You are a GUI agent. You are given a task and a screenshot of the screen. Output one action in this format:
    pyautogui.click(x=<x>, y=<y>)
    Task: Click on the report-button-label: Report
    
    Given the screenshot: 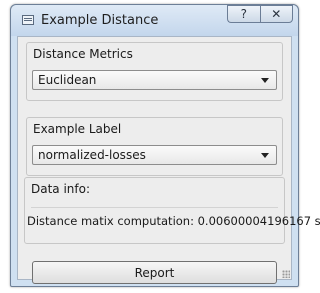 What is the action you would take?
    pyautogui.click(x=154, y=272)
    